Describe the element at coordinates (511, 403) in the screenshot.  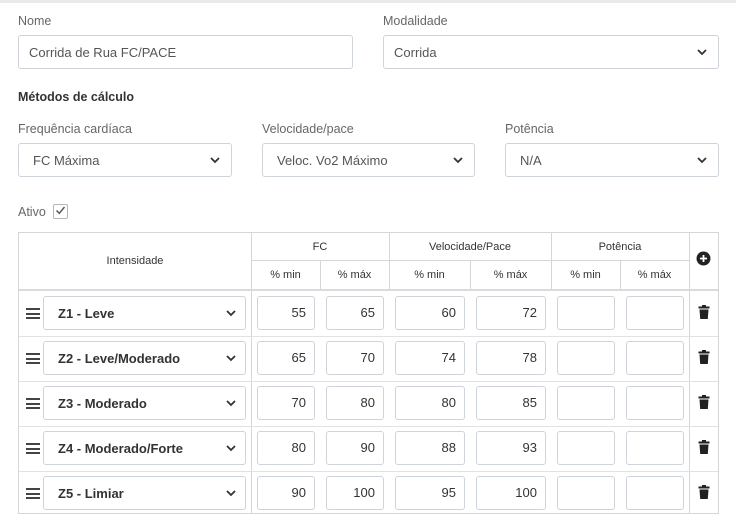
I see `vel-max-input: 85` at that location.